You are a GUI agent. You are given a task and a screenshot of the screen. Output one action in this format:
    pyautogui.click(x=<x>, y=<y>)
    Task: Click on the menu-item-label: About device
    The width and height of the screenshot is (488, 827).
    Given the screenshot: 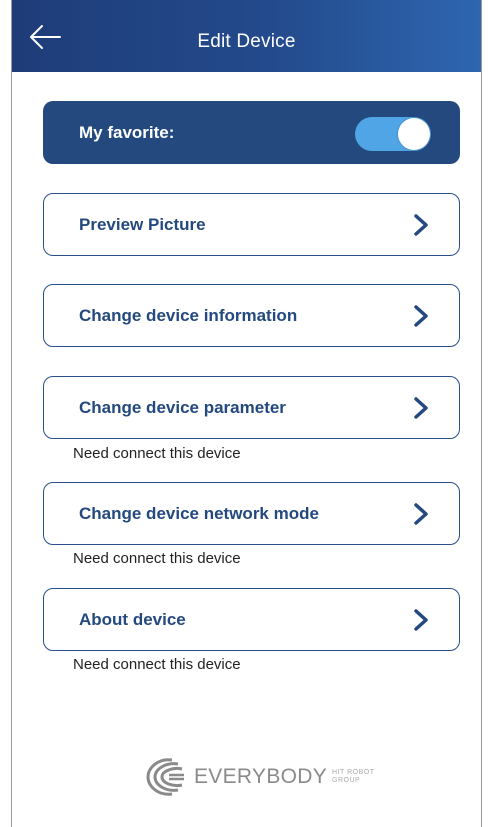 What is the action you would take?
    pyautogui.click(x=132, y=619)
    